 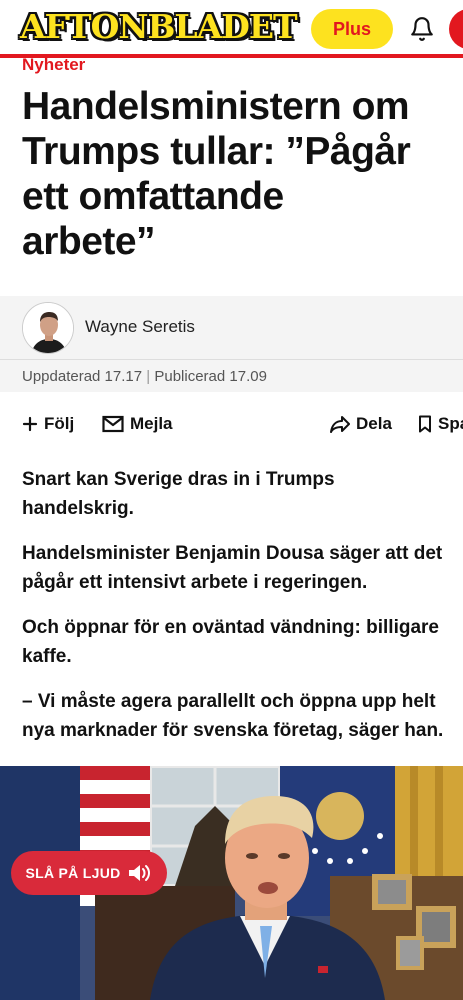 What do you see at coordinates (195, 582) in the screenshot?
I see `paragraph-line: pågår ett intensivt arbete i regeringen.` at bounding box center [195, 582].